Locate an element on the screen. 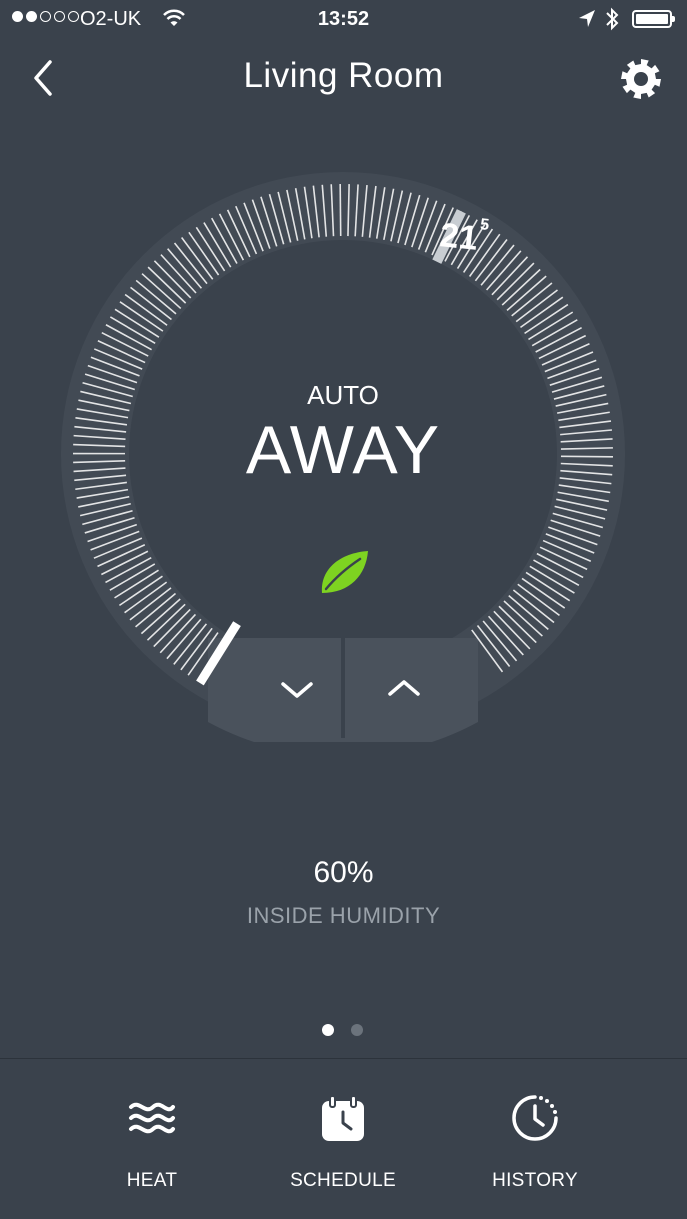  decrease-temperature-button is located at coordinates (274, 680).